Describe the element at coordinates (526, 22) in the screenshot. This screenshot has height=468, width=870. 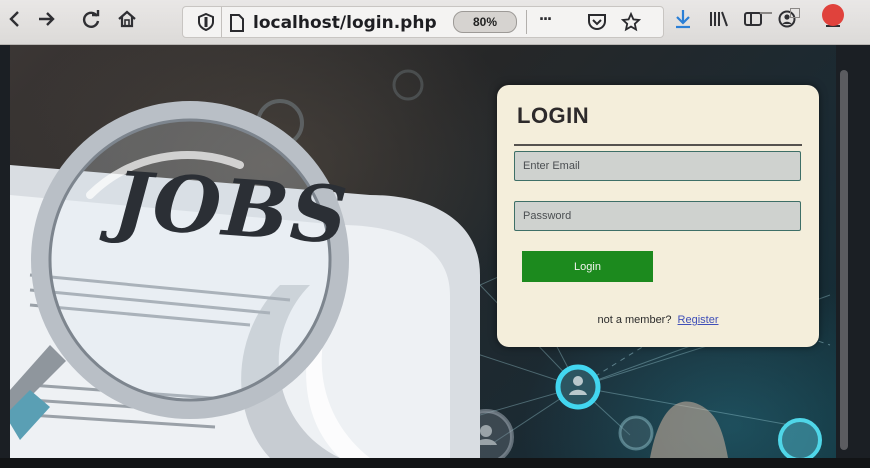
I see `url-separator` at that location.